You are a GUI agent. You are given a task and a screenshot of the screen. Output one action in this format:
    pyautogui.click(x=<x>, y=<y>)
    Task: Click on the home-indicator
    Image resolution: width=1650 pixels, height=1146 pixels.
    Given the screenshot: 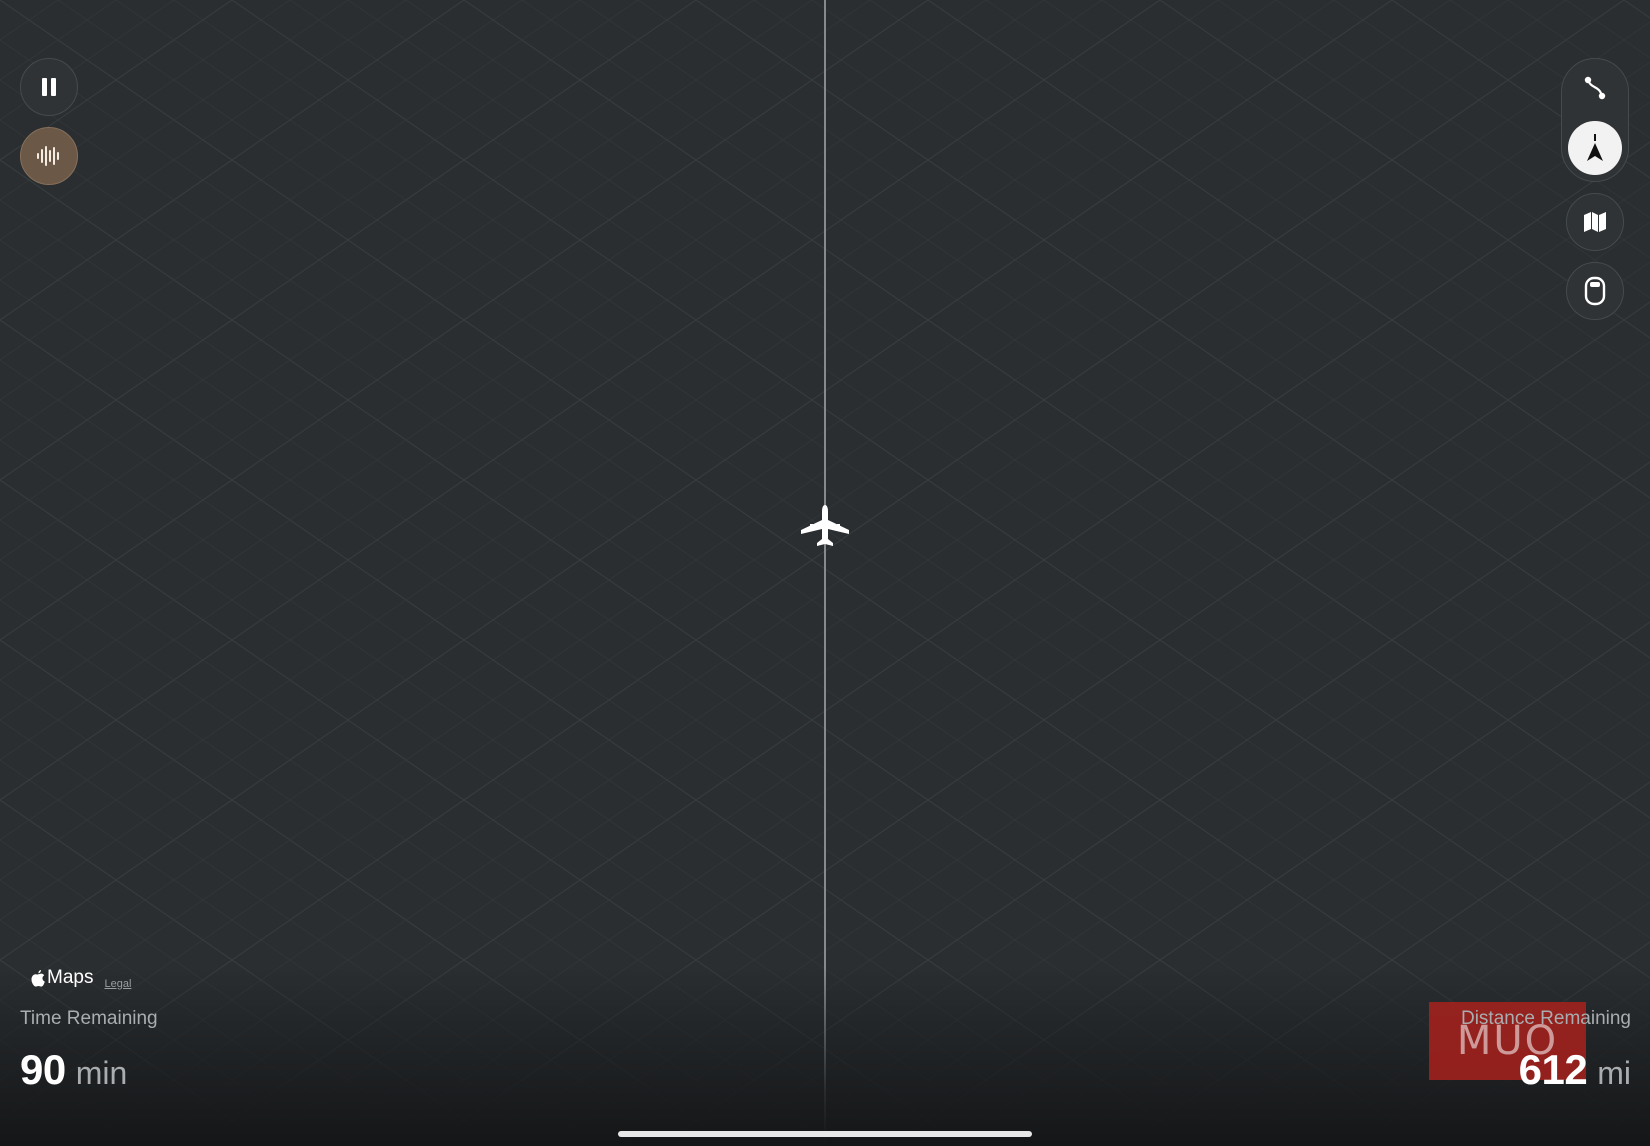 What is the action you would take?
    pyautogui.click(x=825, y=1134)
    